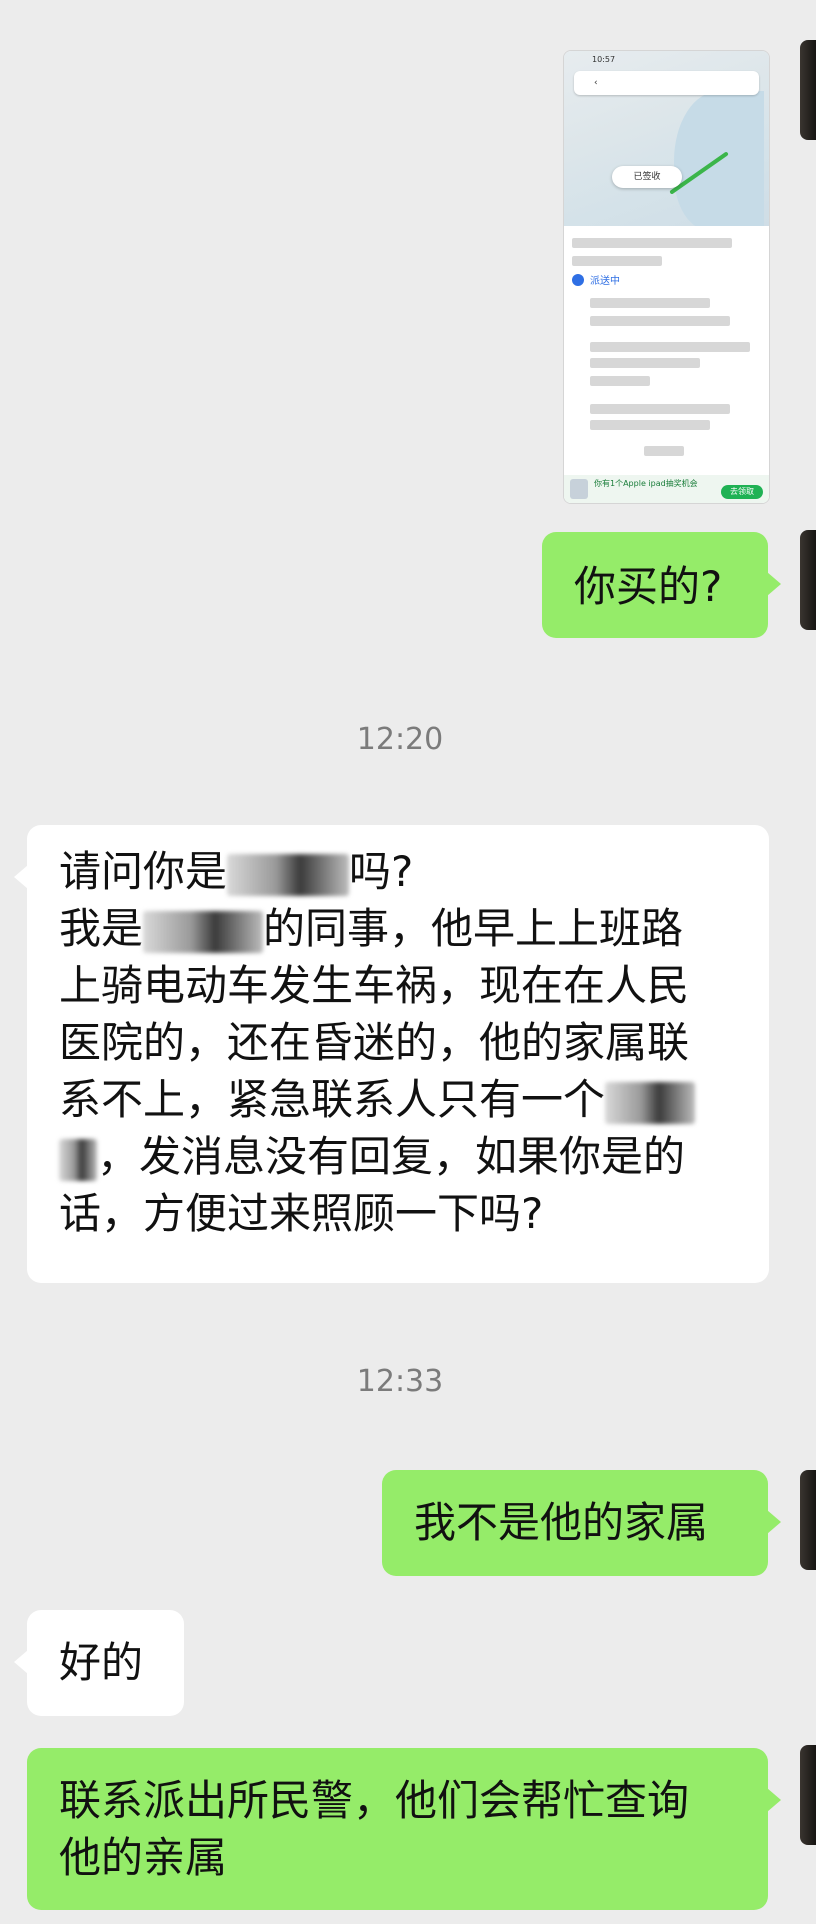 The image size is (816, 1924). I want to click on back-icon: ‹, so click(596, 83).